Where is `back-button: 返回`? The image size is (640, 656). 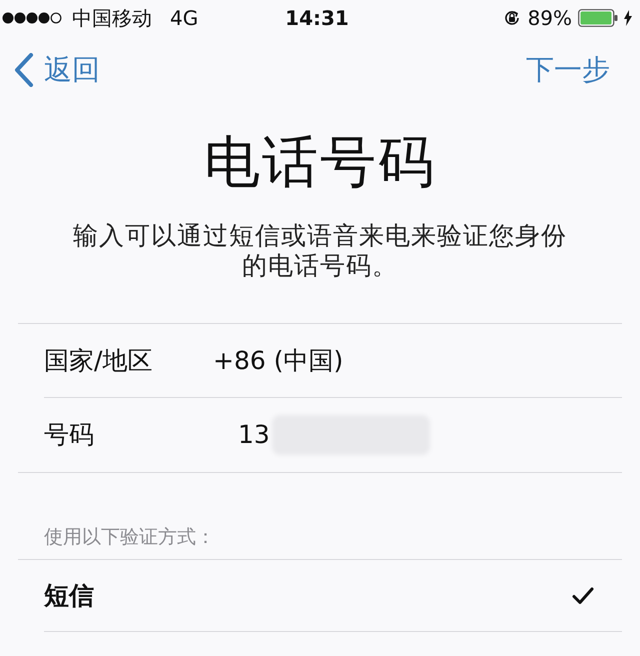
back-button: 返回 is located at coordinates (57, 70).